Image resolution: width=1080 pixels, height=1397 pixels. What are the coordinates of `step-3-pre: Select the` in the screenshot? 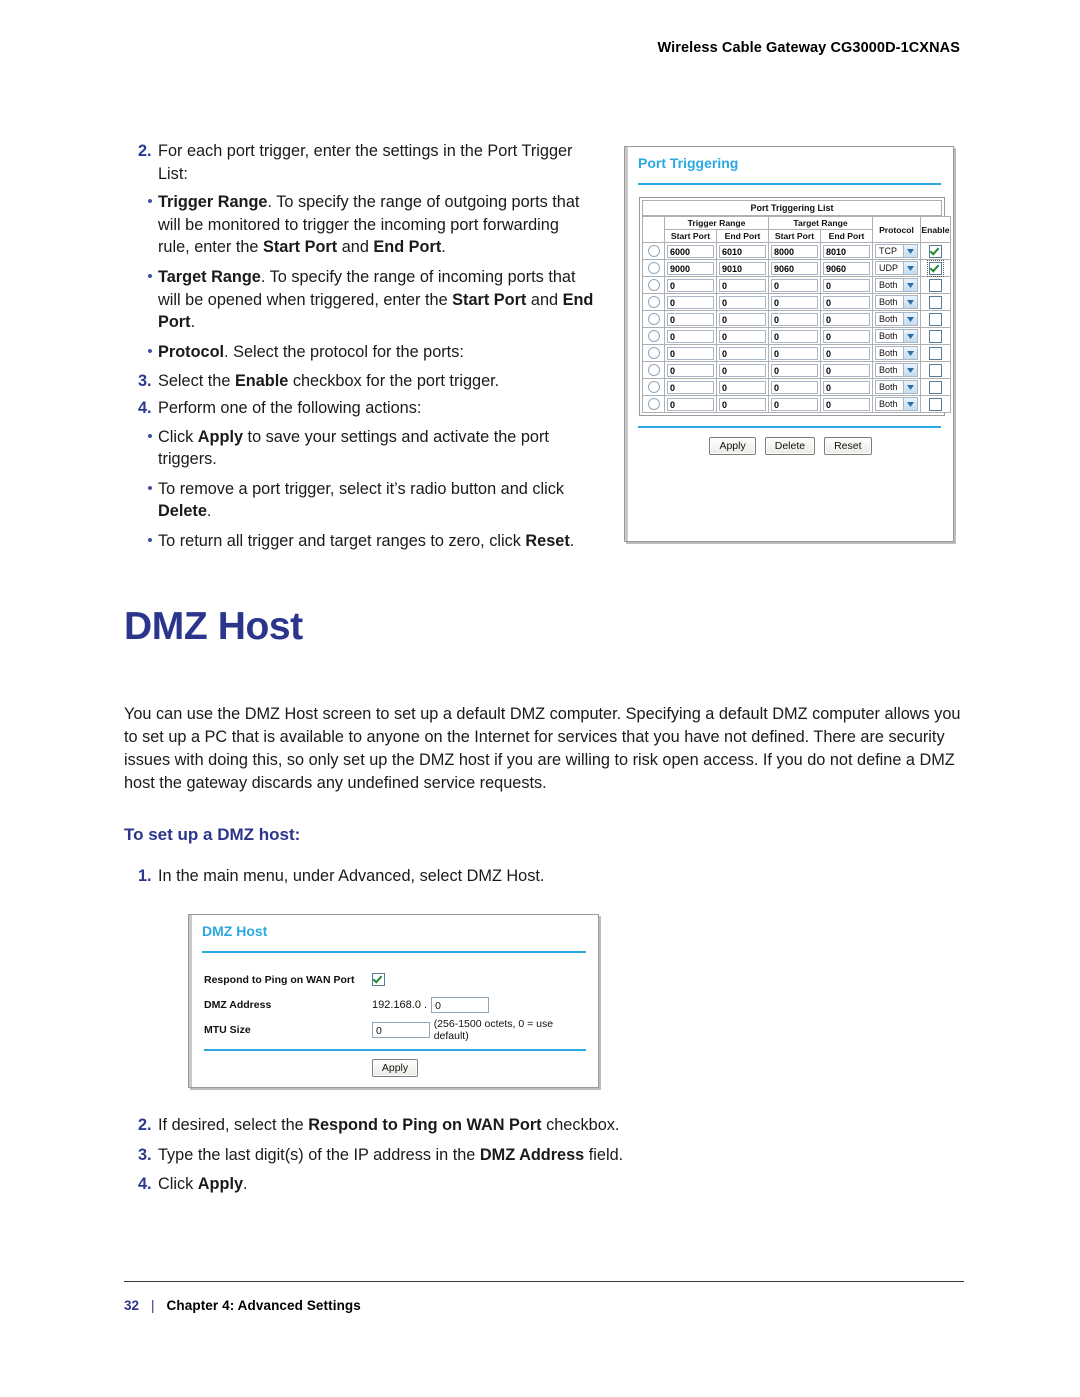 It's located at (196, 381).